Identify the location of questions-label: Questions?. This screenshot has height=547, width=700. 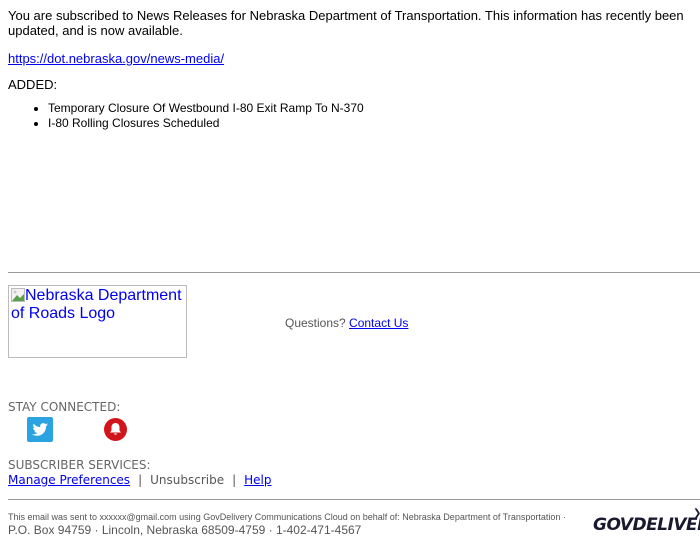
(315, 323).